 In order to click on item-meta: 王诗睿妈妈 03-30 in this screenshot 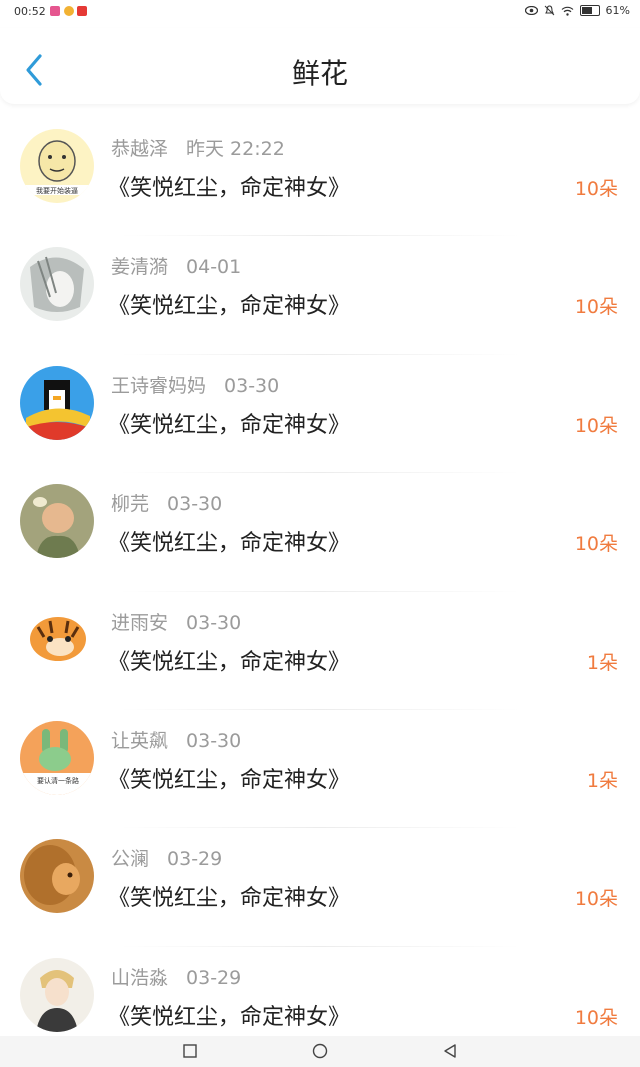, I will do `click(195, 384)`.